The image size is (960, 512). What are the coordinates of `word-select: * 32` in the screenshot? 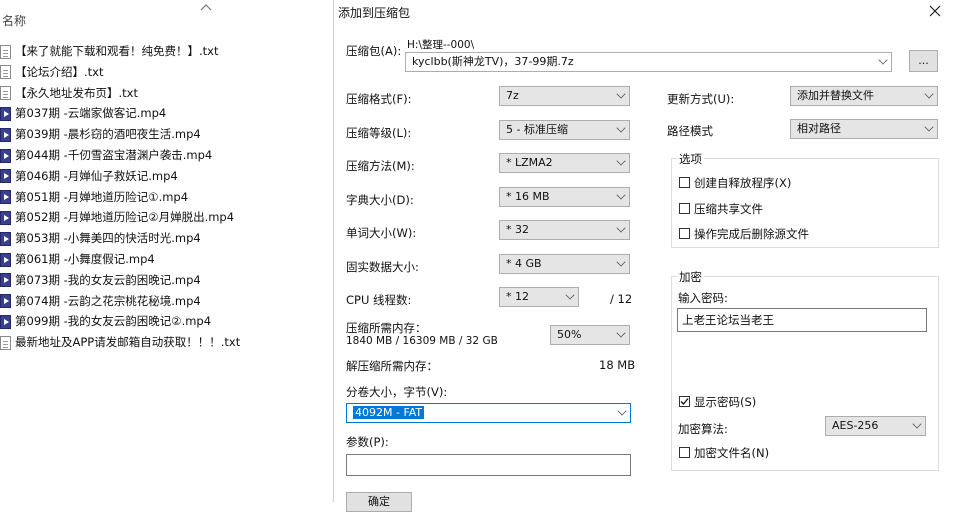 It's located at (564, 230).